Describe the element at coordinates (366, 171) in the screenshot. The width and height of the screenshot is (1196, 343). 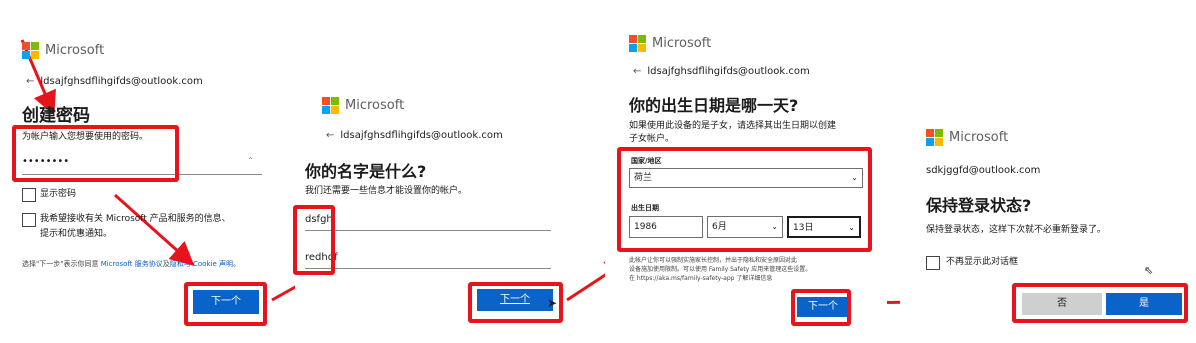
I see `step2-title: 你的名字是什么?` at that location.